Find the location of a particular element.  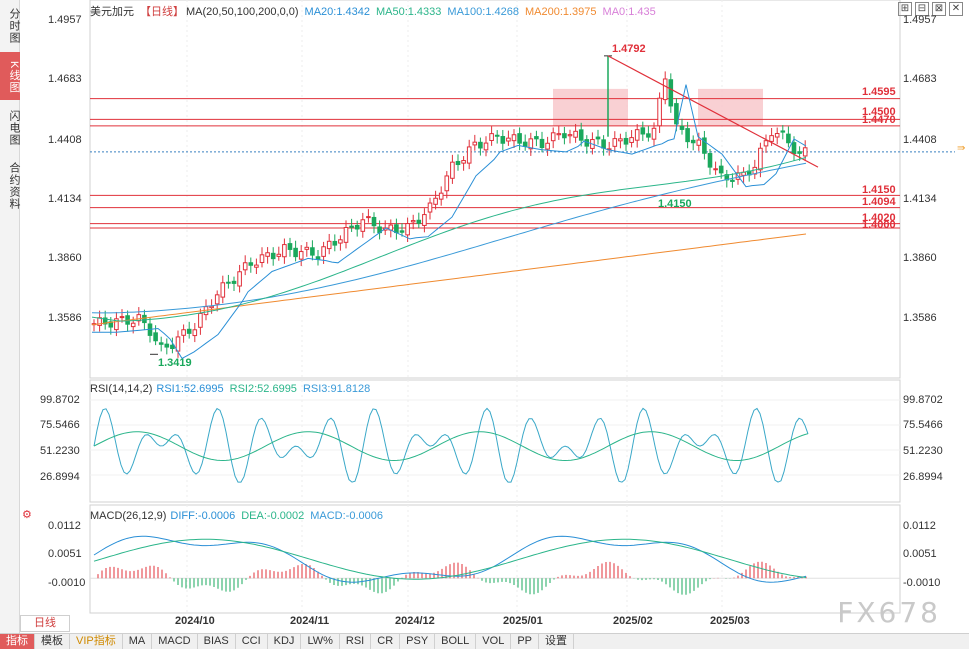

rsi-params: RSI(14,14,2) is located at coordinates (121, 389).